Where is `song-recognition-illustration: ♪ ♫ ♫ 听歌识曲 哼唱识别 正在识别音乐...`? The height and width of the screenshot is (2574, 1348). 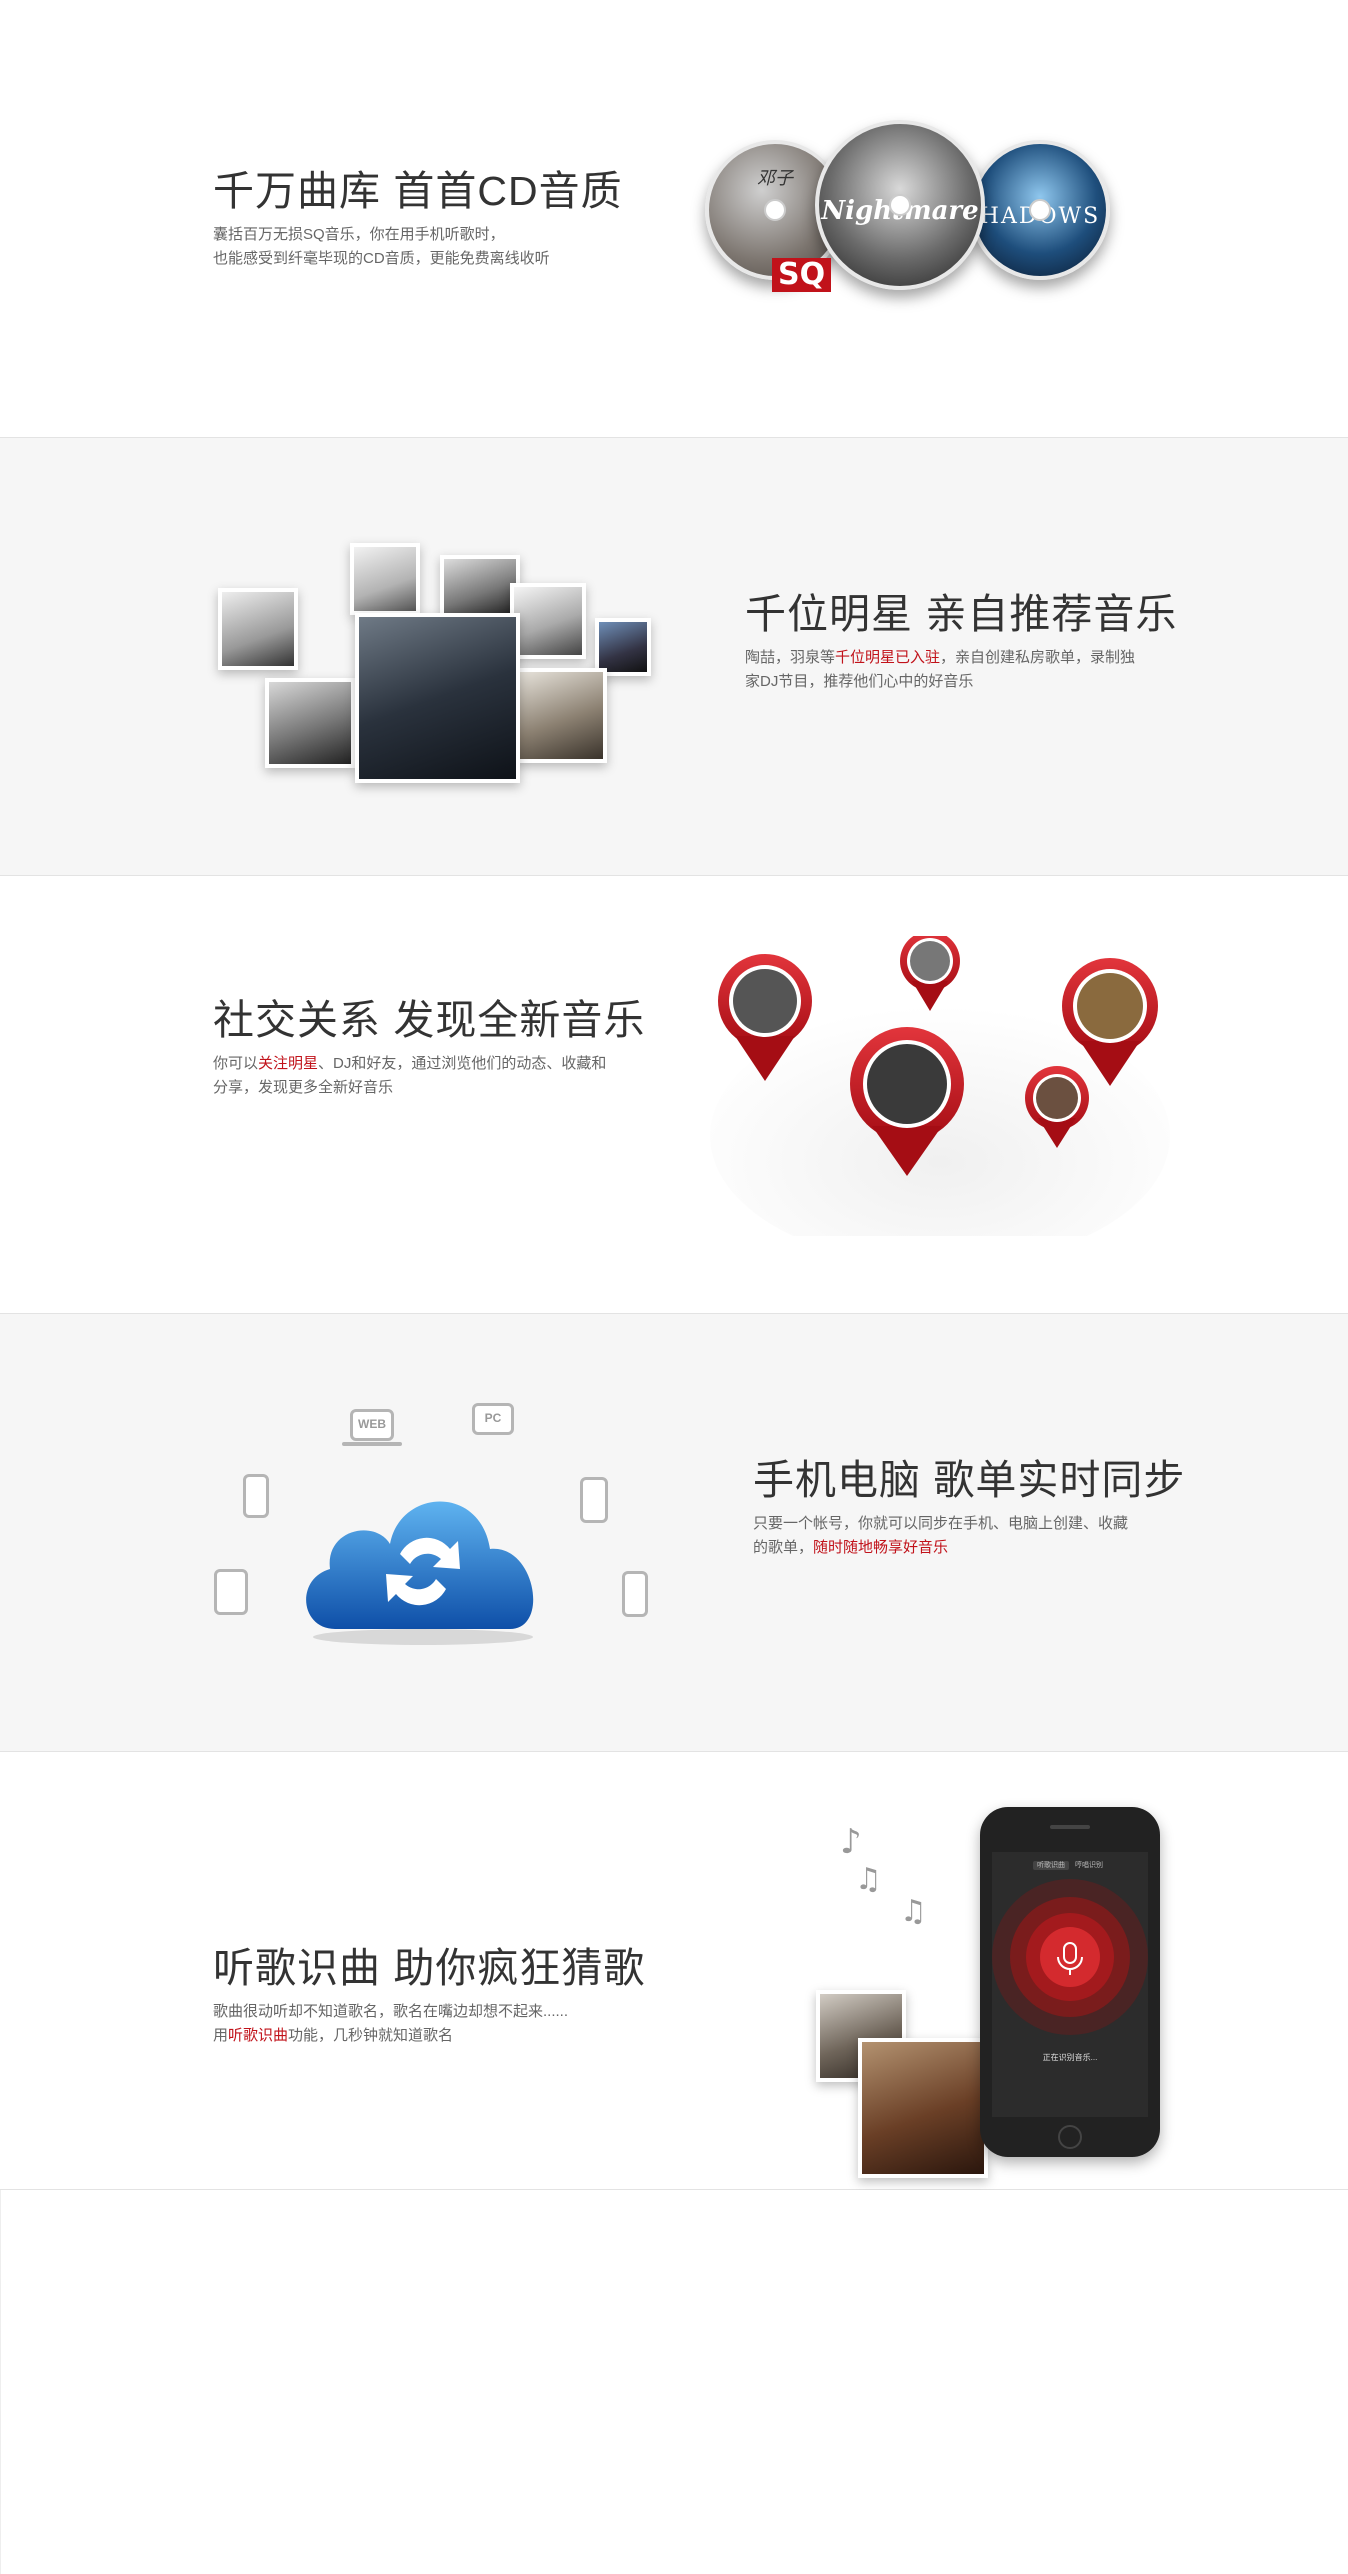
song-recognition-illustration: ♪ ♫ ♫ 听歌识曲 哼唱识别 正在识别音乐... is located at coordinates (990, 1990).